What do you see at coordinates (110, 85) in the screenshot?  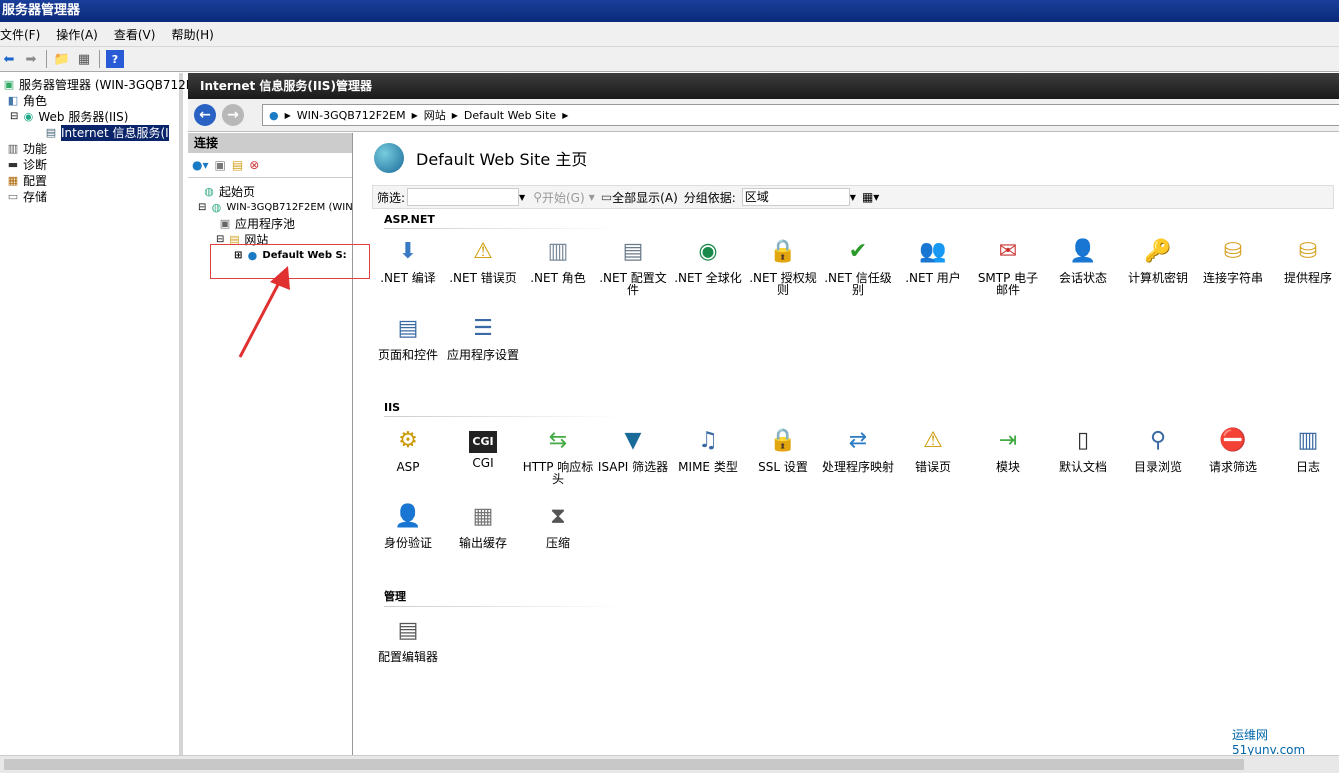 I see `tree-item-server-manager: ▣ 服务器管理器 (WIN-3GQB712F2EM` at bounding box center [110, 85].